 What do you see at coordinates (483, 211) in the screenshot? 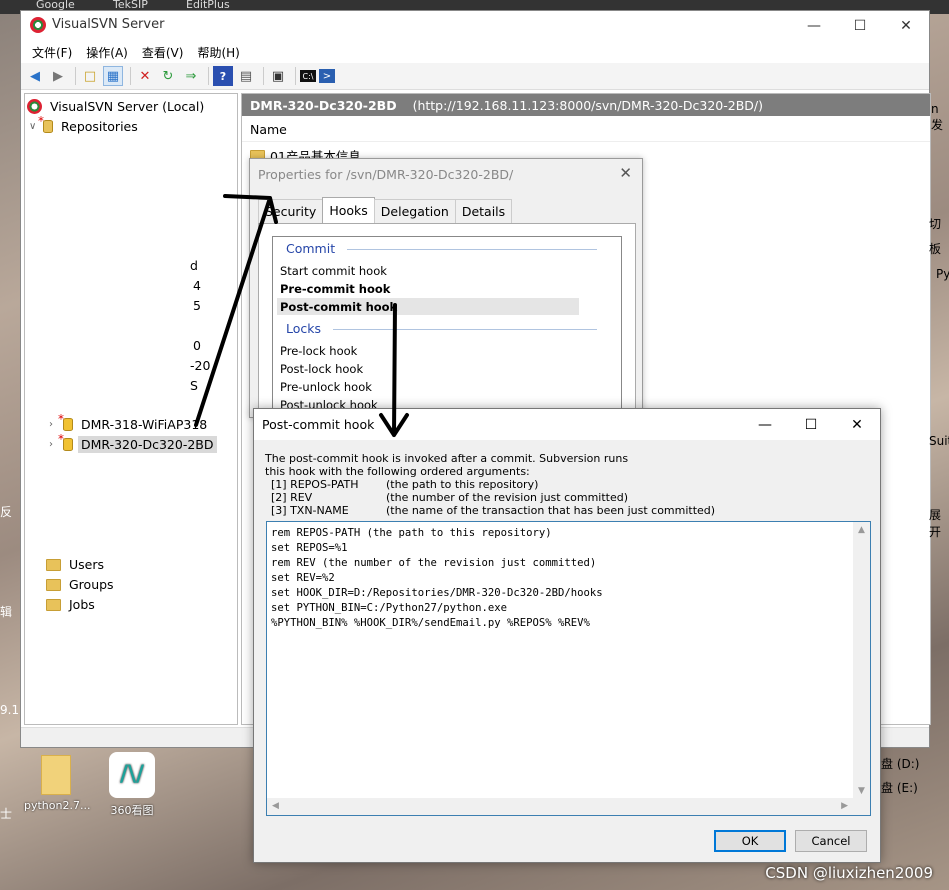
I see `tab-details: Details` at bounding box center [483, 211].